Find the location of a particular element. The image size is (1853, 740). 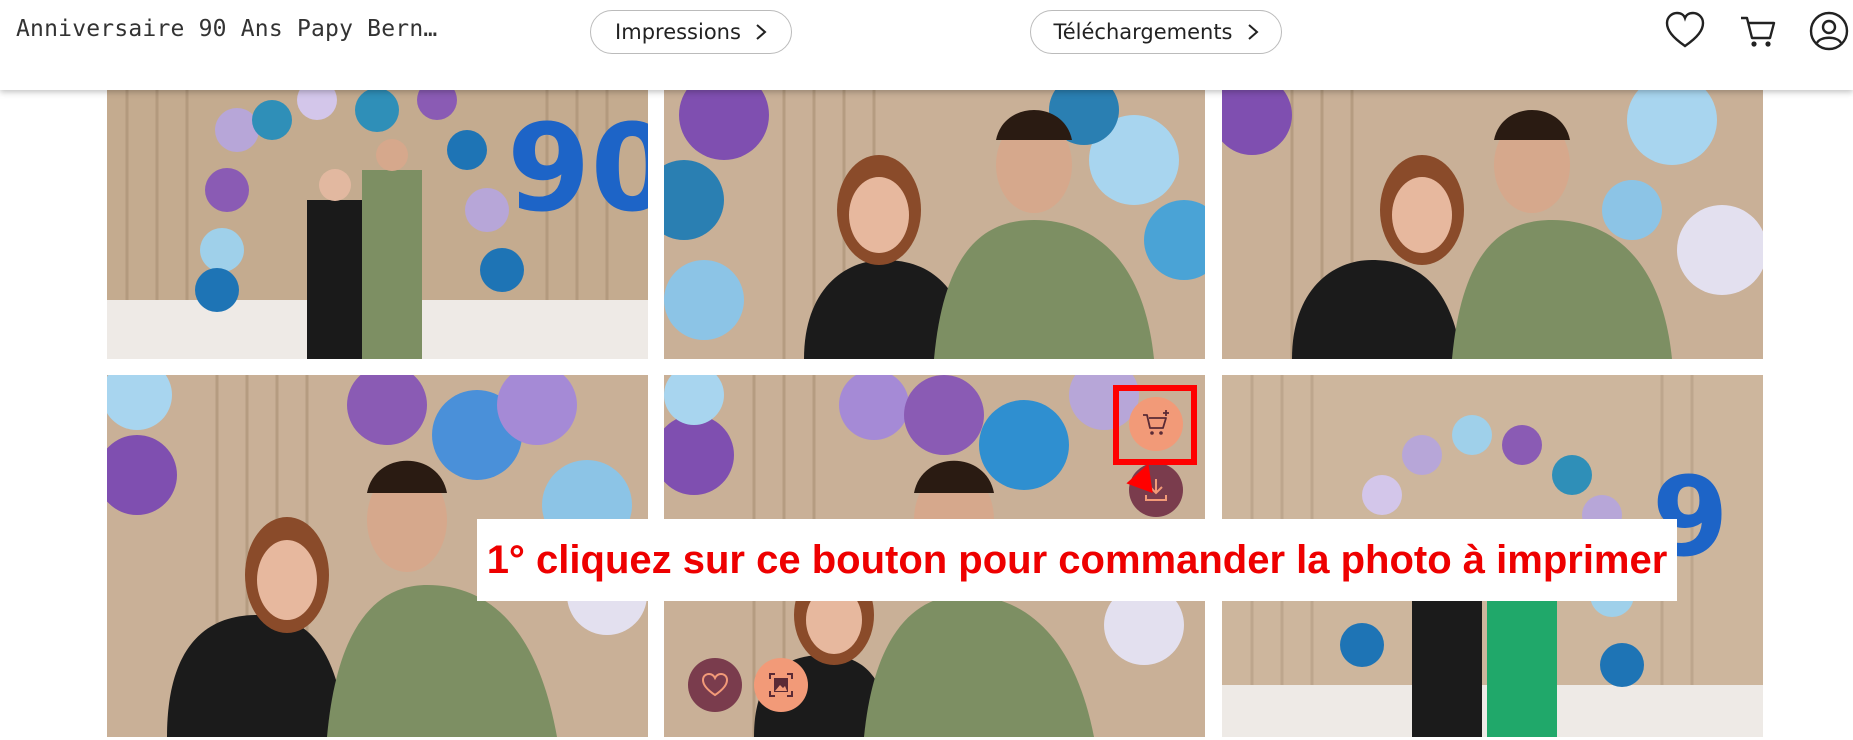

cart-button is located at coordinates (1758, 31).